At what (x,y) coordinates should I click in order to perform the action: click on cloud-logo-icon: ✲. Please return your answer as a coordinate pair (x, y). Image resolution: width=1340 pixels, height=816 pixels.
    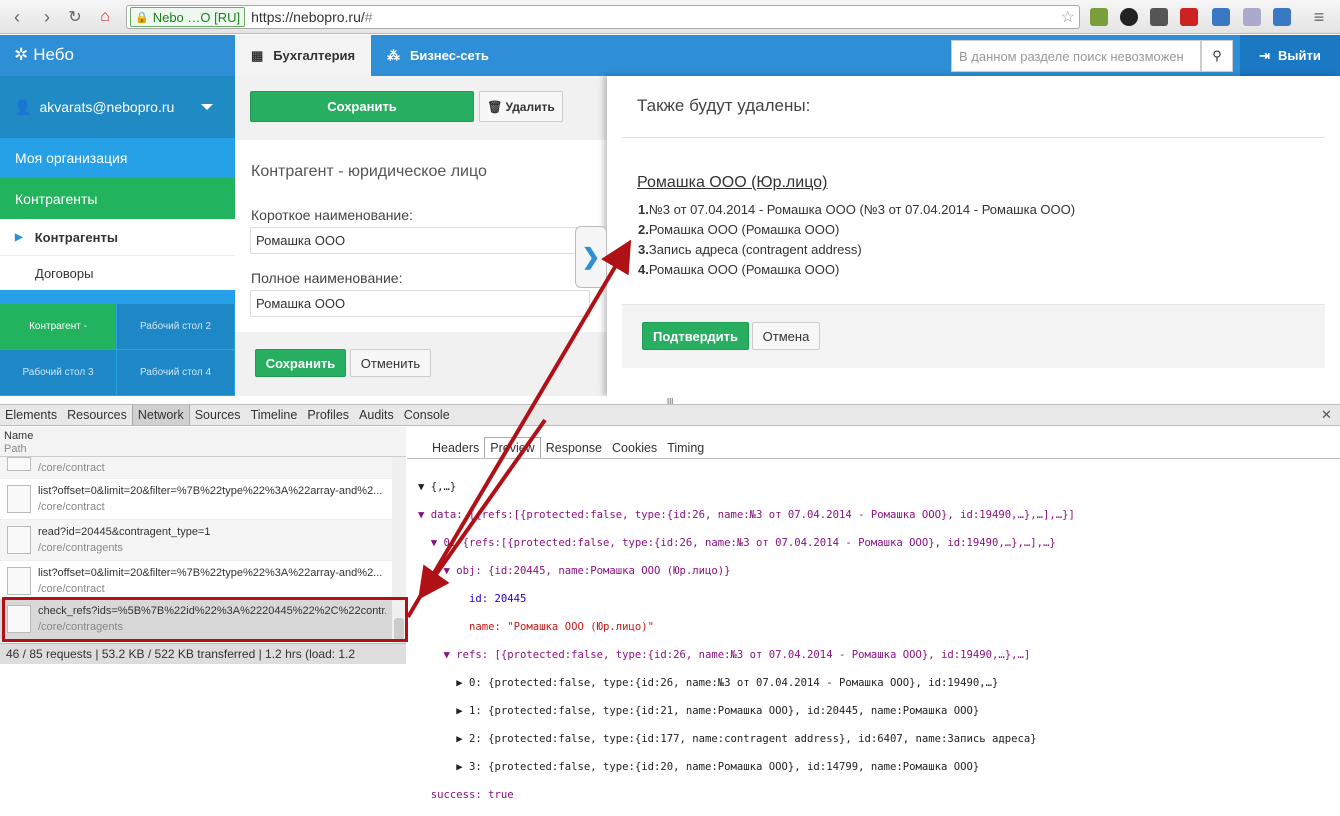
    Looking at the image, I should click on (21, 54).